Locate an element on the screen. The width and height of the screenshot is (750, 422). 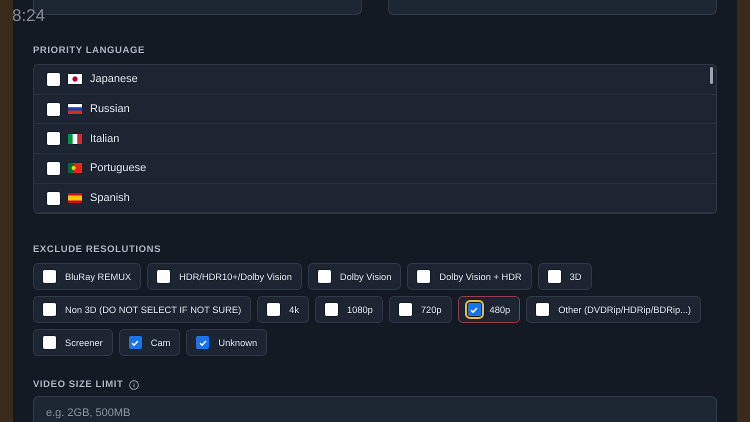
language-label: Japanese is located at coordinates (114, 79).